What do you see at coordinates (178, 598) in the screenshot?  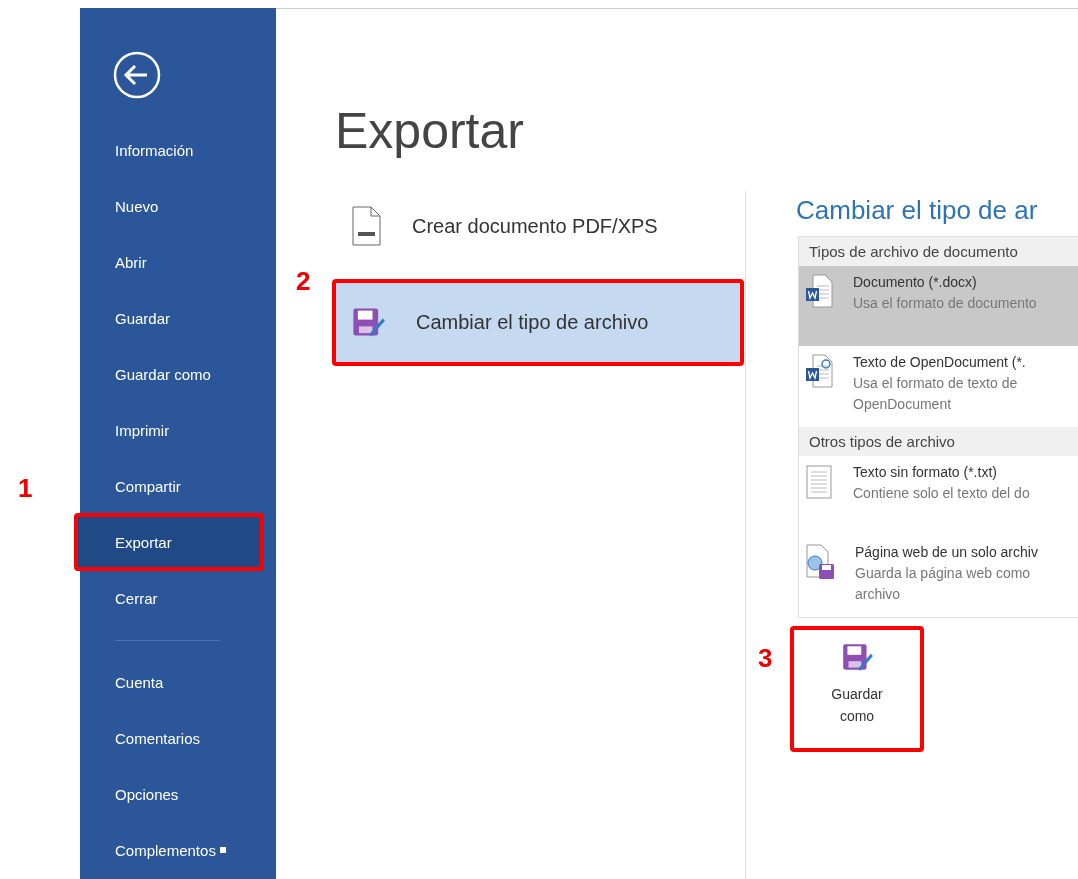 I see `sidebar-item: Cerrar` at bounding box center [178, 598].